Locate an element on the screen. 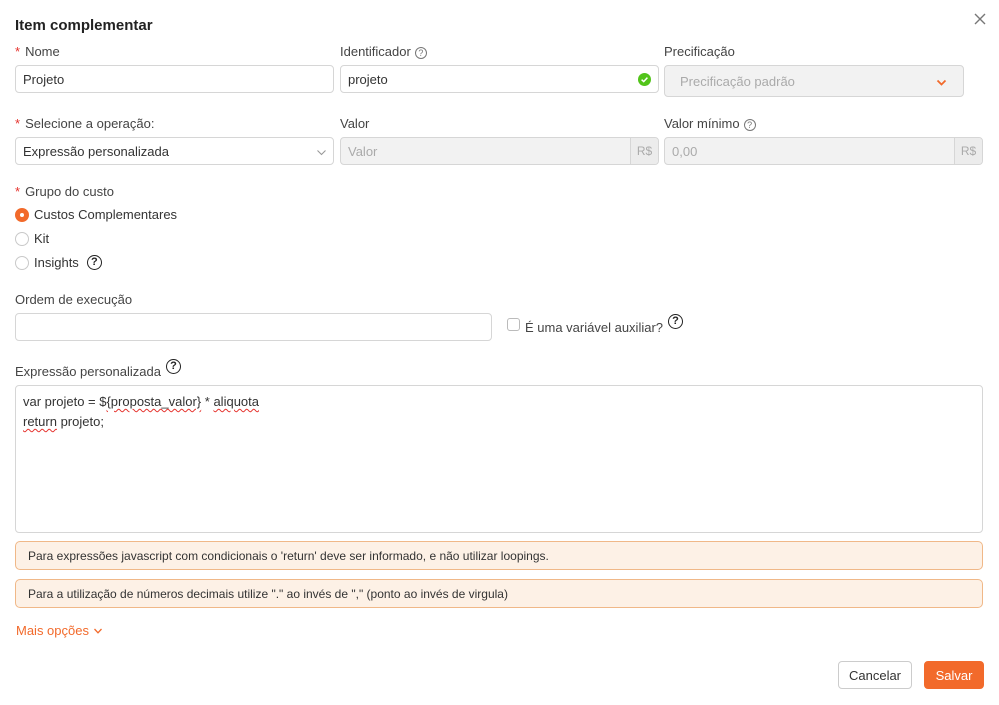 This screenshot has width=999, height=705. radio-kit: Kit is located at coordinates (32, 238).